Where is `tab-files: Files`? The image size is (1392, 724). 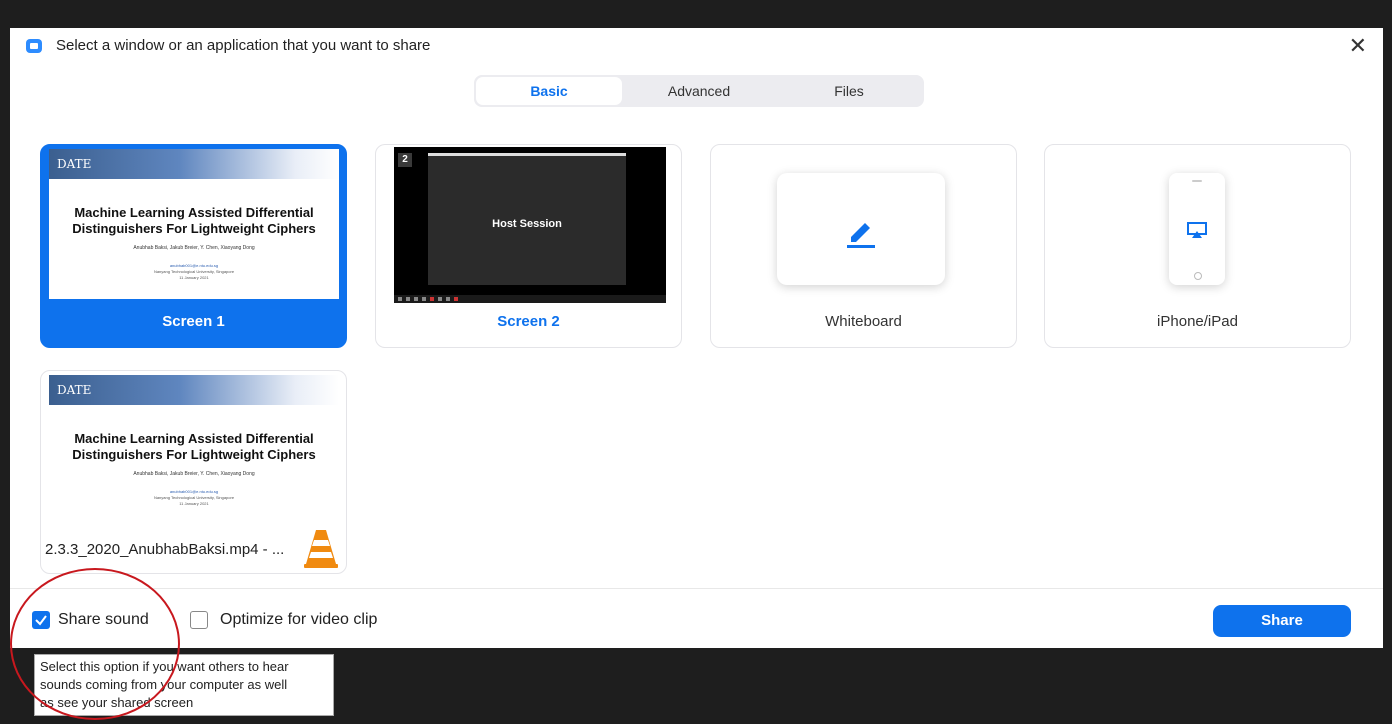 tab-files: Files is located at coordinates (849, 91).